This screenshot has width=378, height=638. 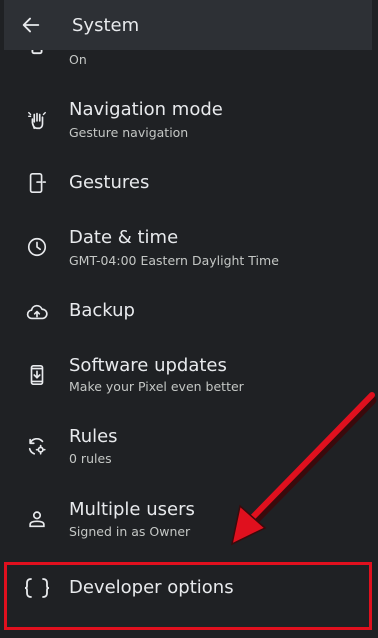 What do you see at coordinates (37, 519) in the screenshot?
I see `person-icon` at bounding box center [37, 519].